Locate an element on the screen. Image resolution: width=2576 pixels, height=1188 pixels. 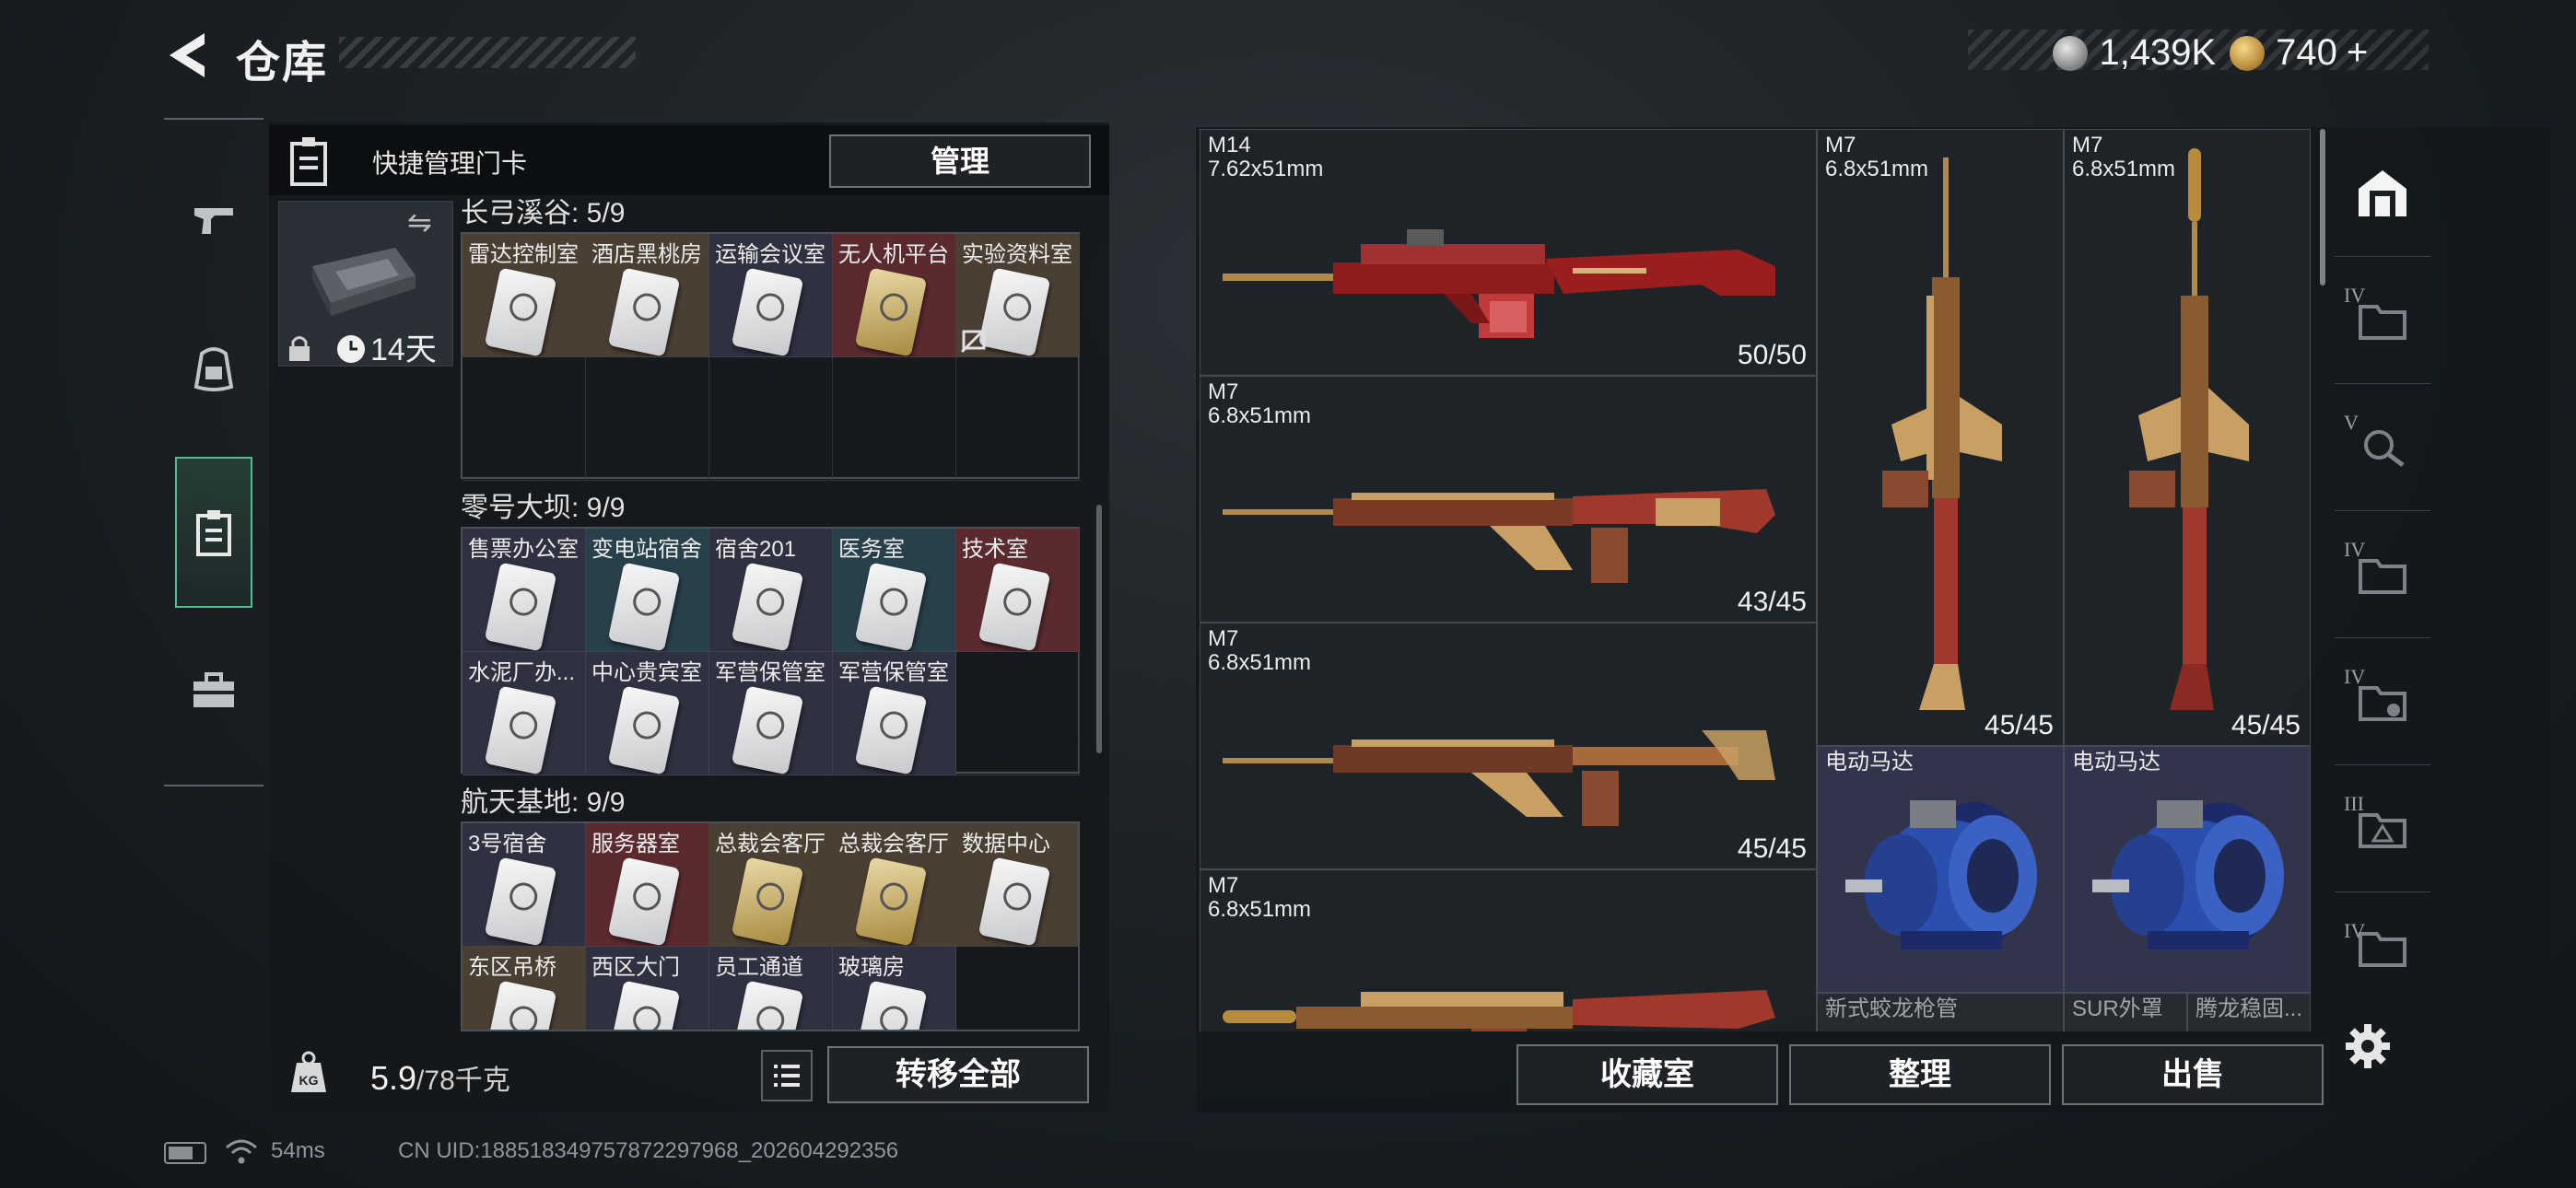
keycard-item: 中心贵宾室 is located at coordinates (647, 713).